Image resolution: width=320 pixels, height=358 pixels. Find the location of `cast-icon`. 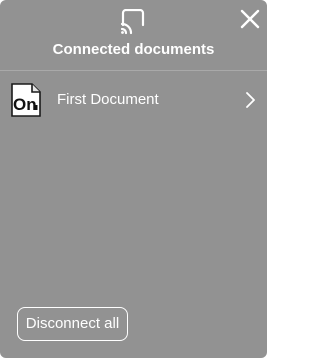

cast-icon is located at coordinates (132, 22).